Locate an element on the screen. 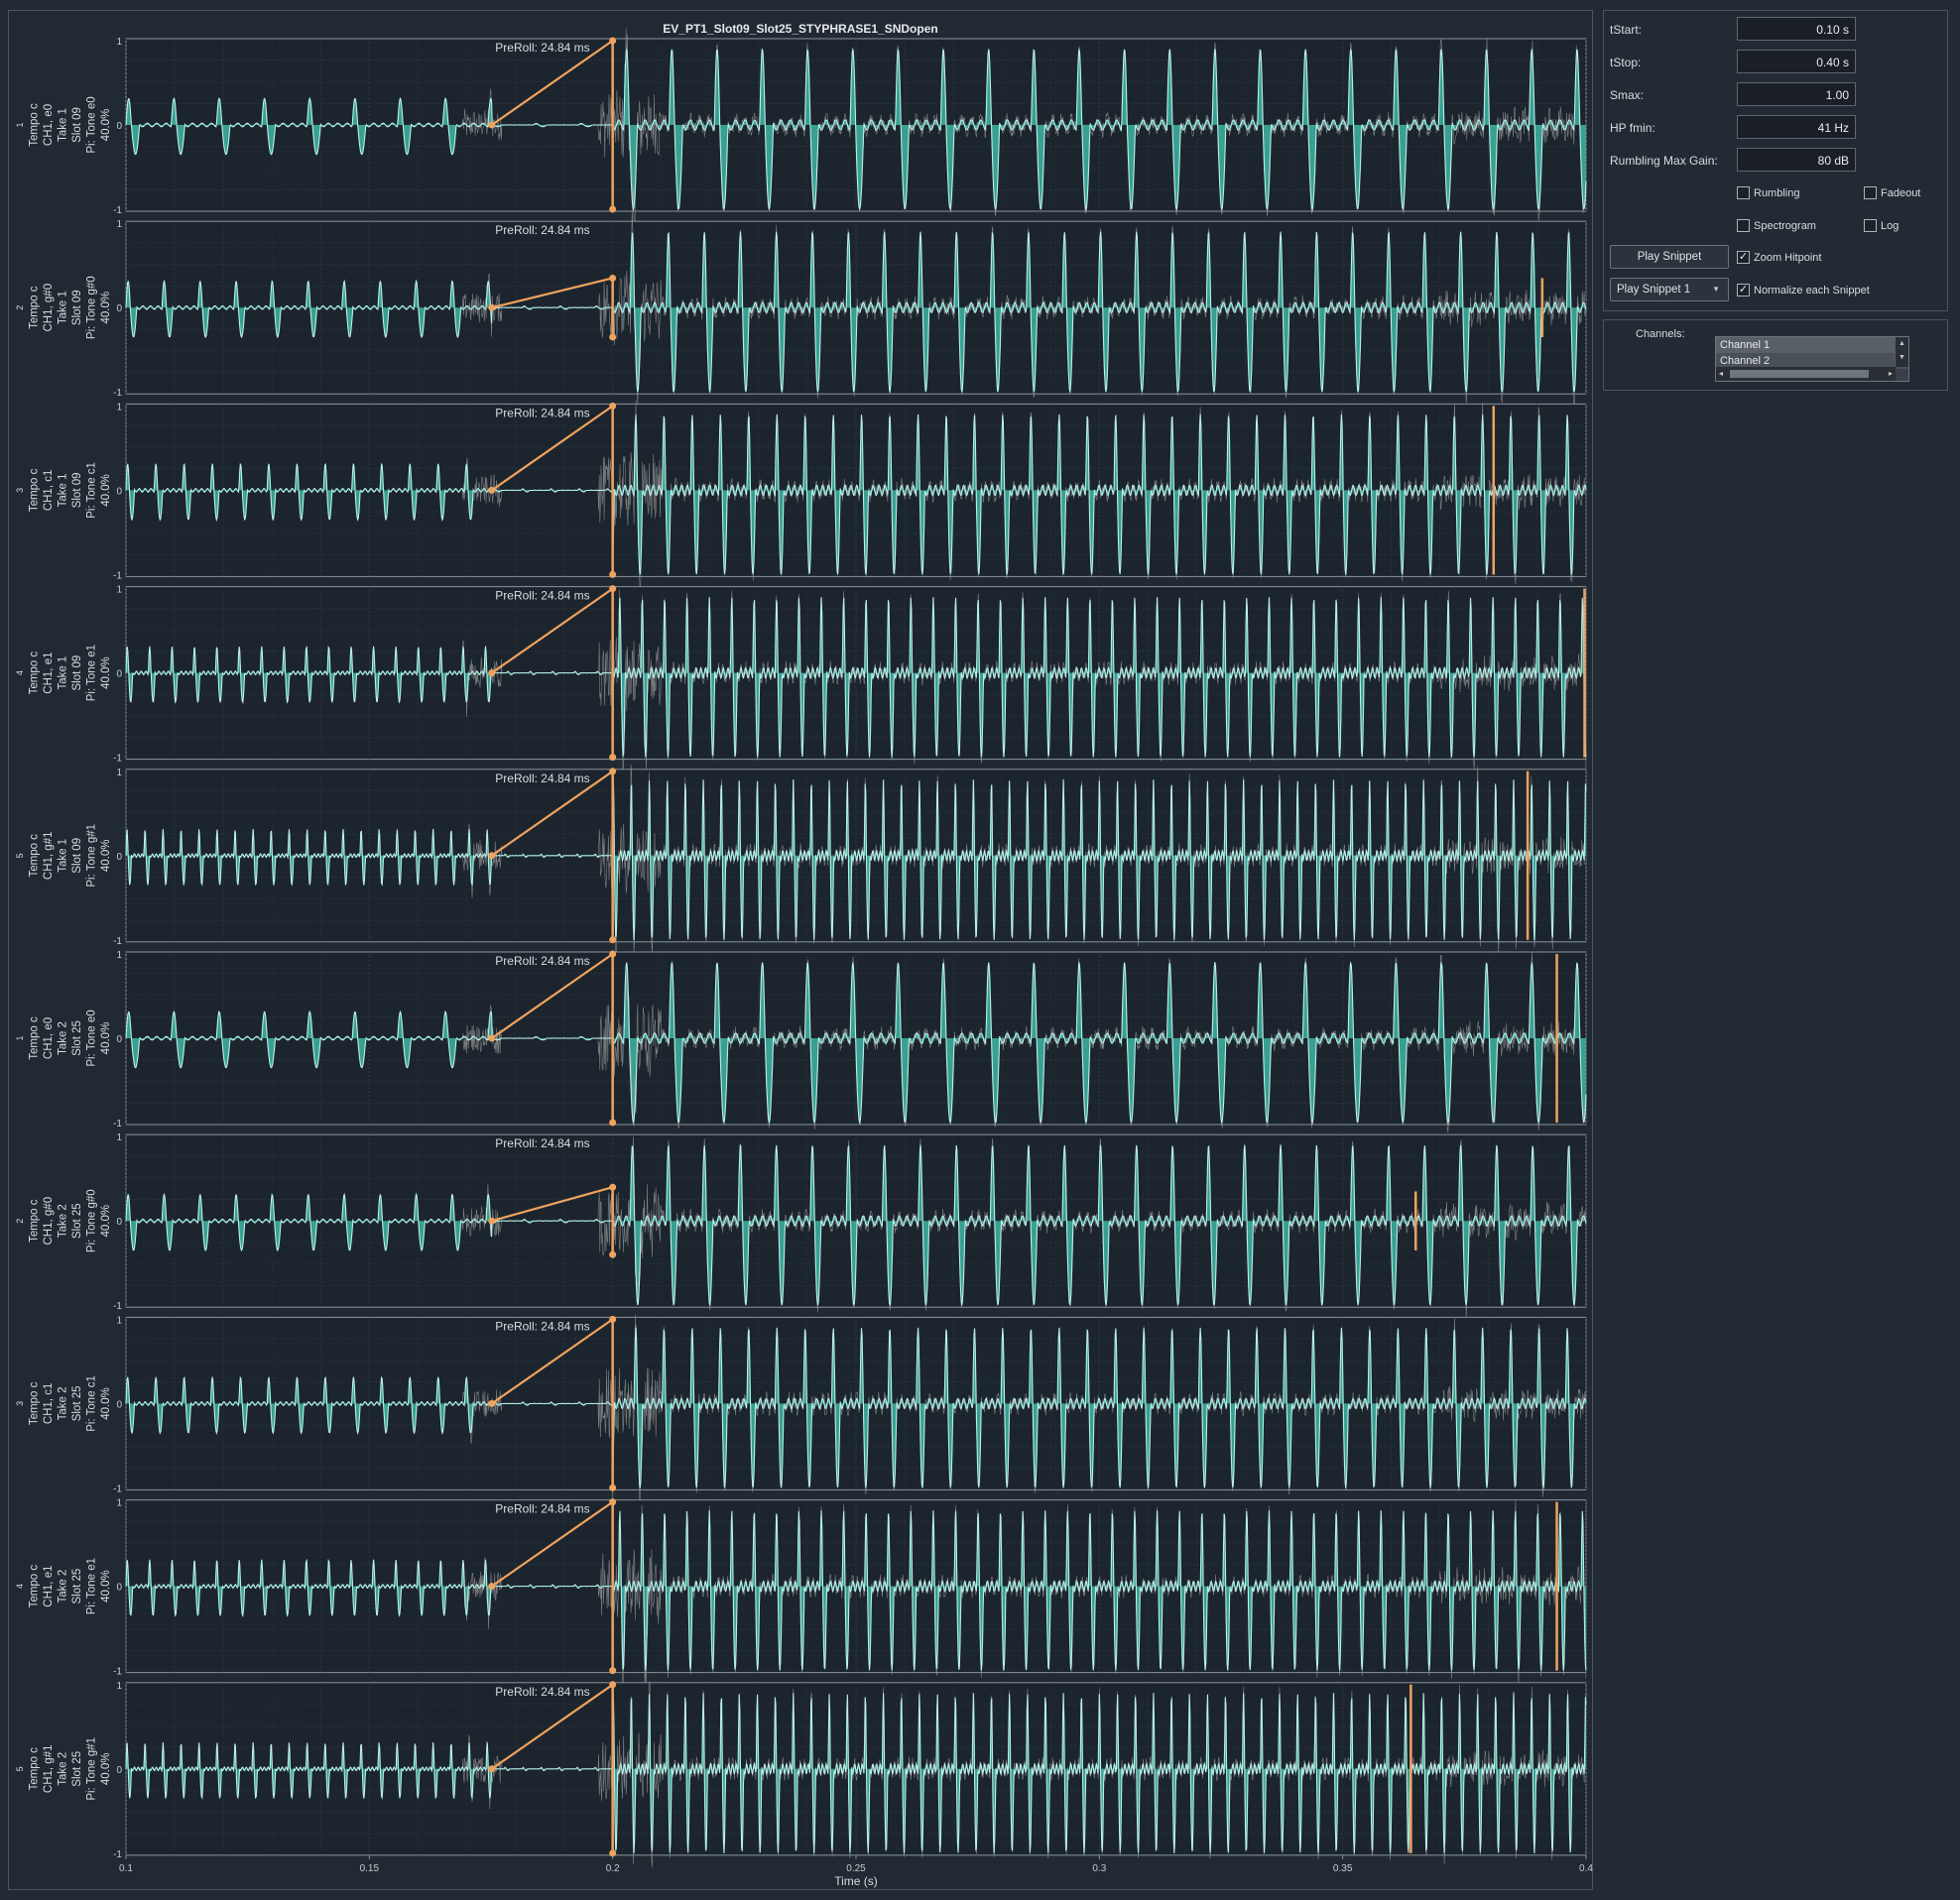 The width and height of the screenshot is (1960, 1900). scroll-thumb is located at coordinates (1800, 374).